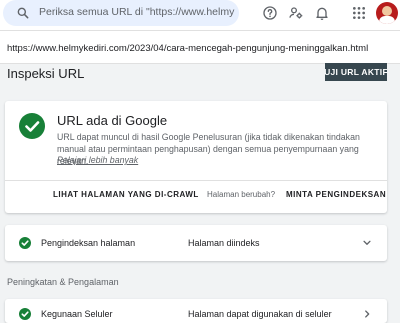 The width and height of the screenshot is (400, 323). I want to click on avatar, so click(387, 13).